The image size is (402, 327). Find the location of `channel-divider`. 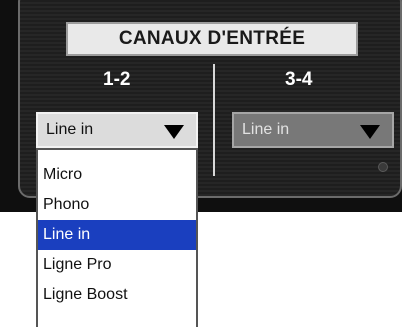

channel-divider is located at coordinates (214, 120).